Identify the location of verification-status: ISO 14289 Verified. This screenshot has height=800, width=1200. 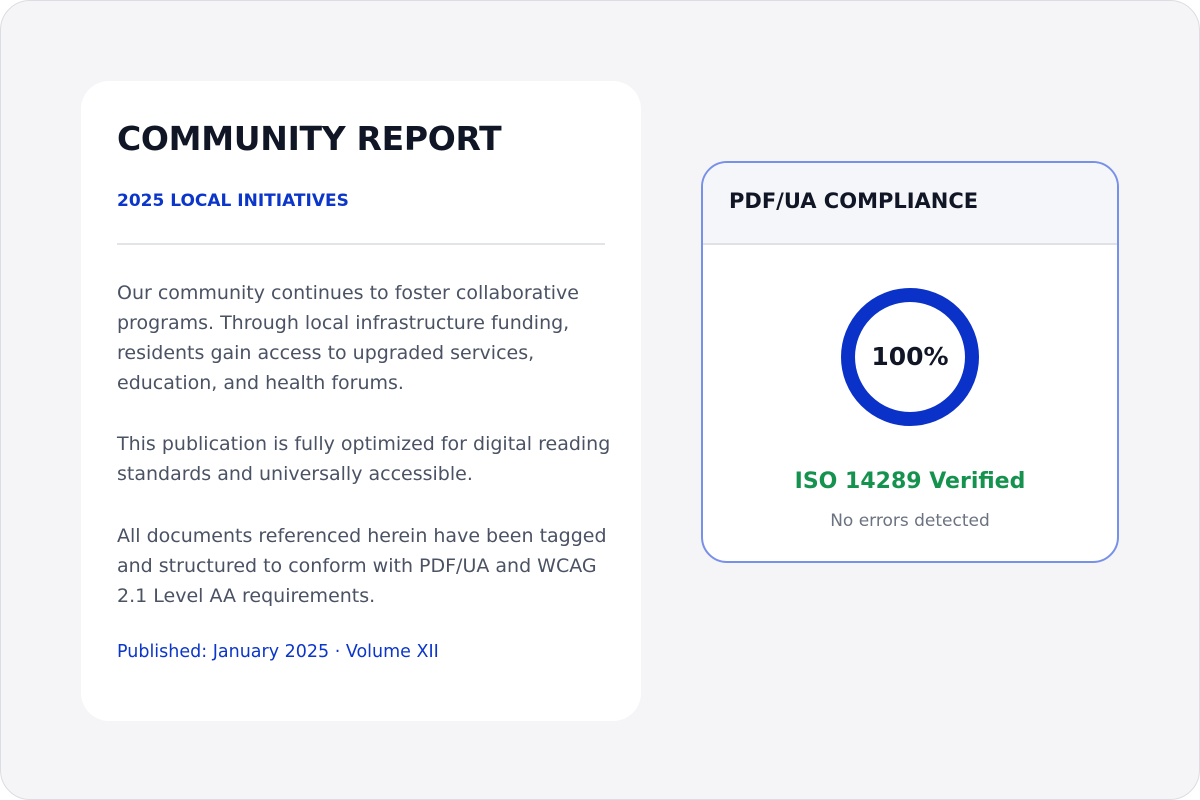
(910, 481).